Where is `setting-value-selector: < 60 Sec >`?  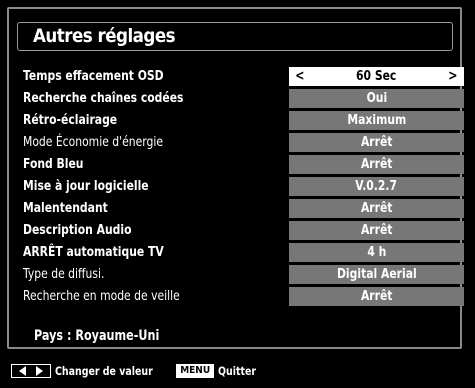
setting-value-selector: < 60 Sec > is located at coordinates (376, 76).